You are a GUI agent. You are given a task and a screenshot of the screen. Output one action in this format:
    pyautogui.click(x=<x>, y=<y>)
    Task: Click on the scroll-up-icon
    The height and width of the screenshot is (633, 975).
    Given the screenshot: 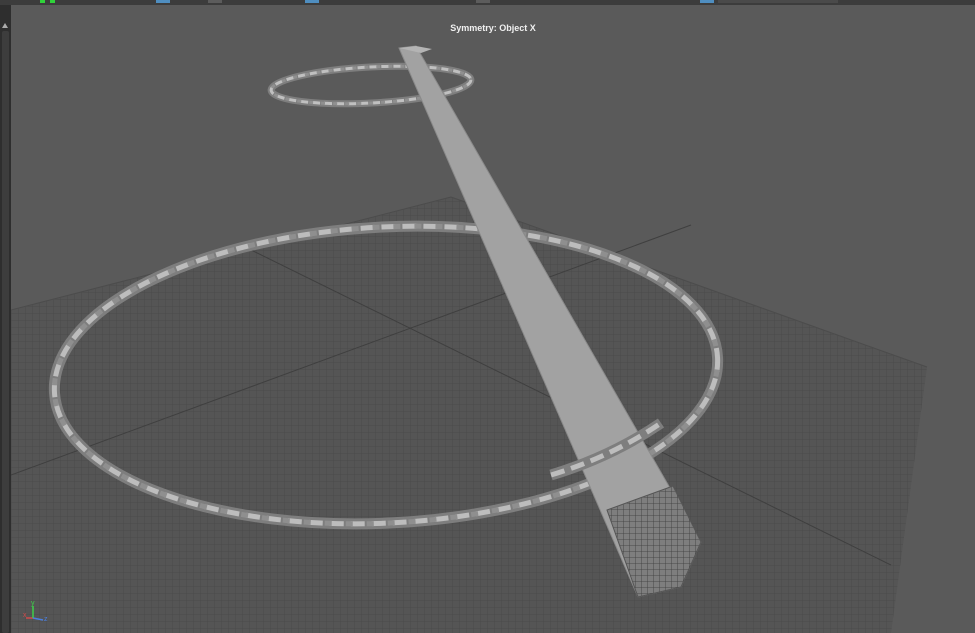 What is the action you would take?
    pyautogui.click(x=5, y=25)
    